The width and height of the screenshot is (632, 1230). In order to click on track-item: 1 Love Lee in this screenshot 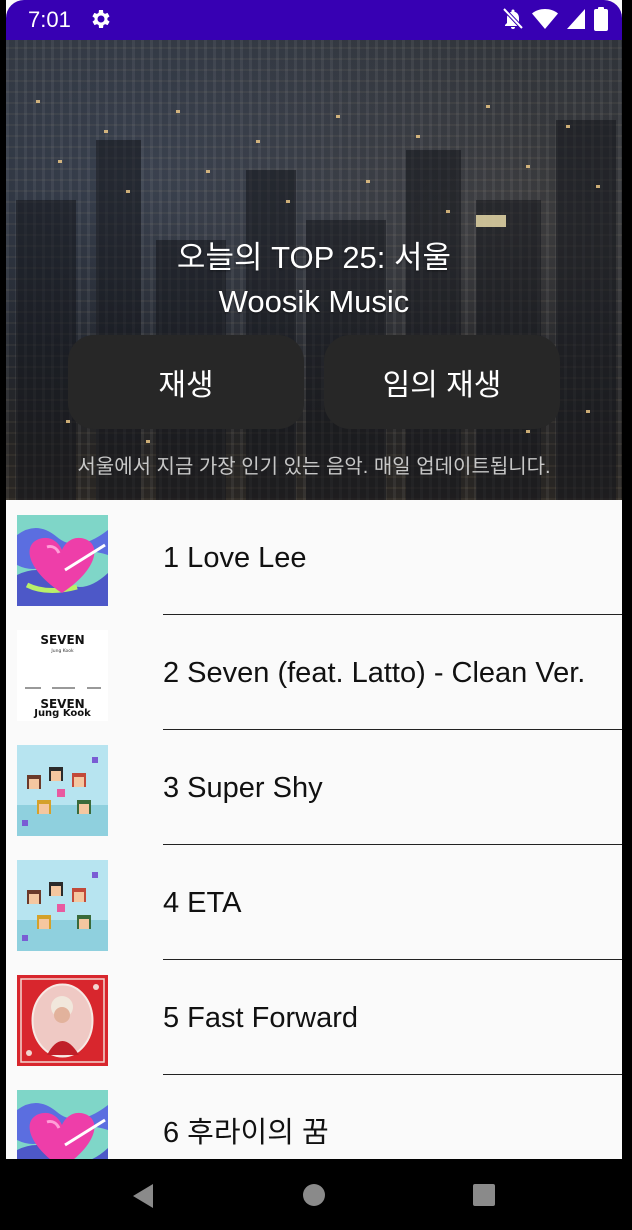, I will do `click(314, 557)`.